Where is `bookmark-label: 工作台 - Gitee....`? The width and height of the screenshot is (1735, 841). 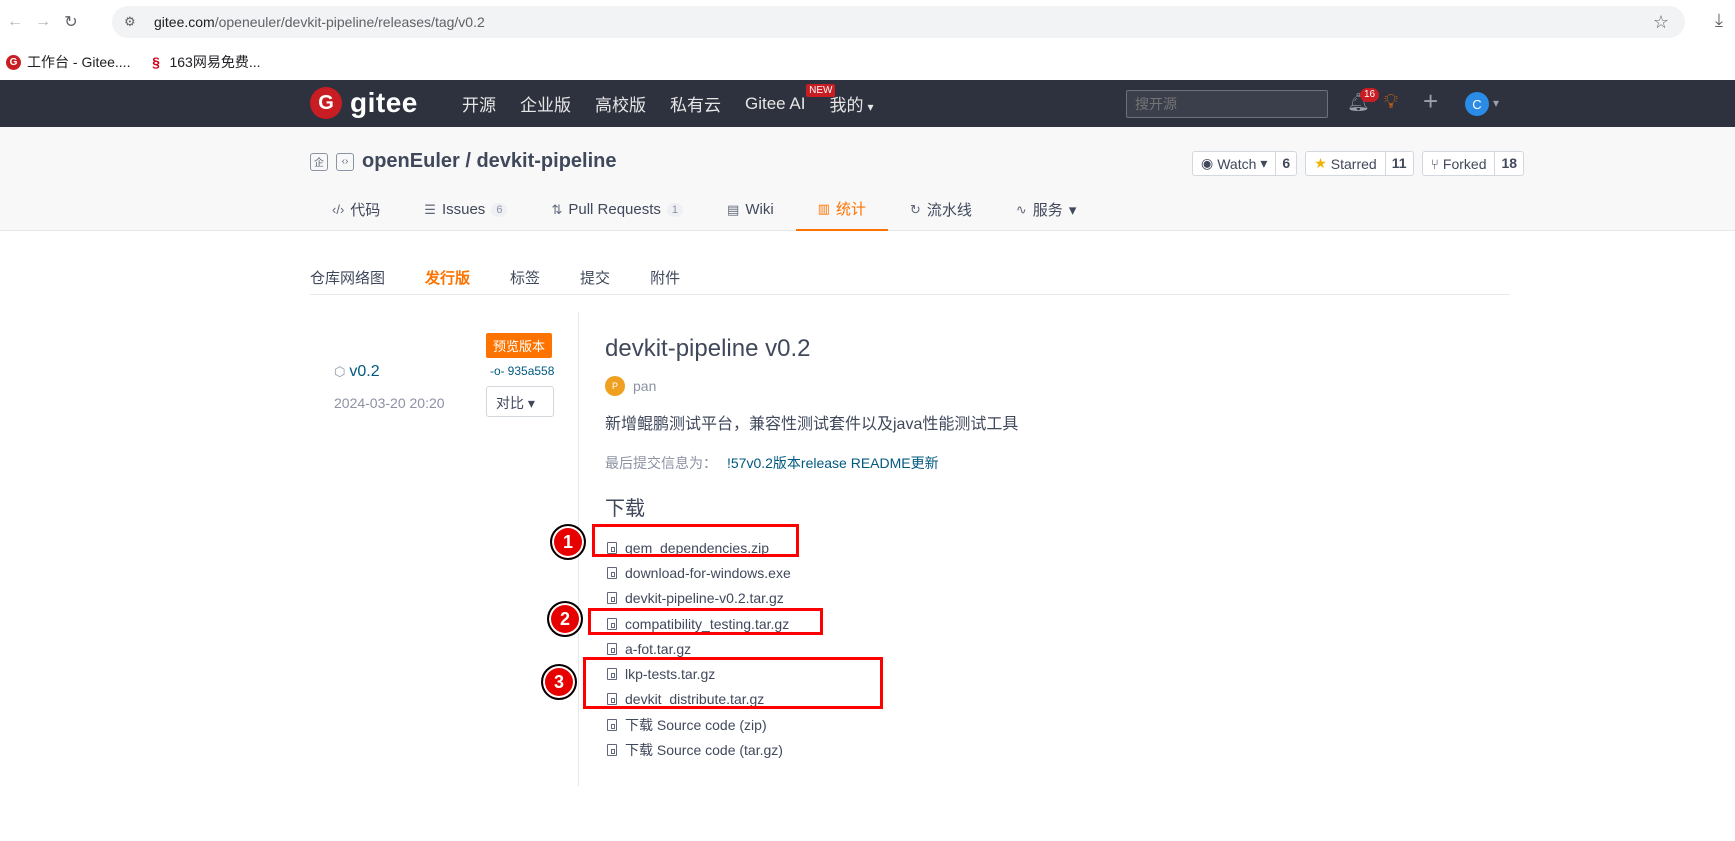 bookmark-label: 工作台 - Gitee.... is located at coordinates (79, 62).